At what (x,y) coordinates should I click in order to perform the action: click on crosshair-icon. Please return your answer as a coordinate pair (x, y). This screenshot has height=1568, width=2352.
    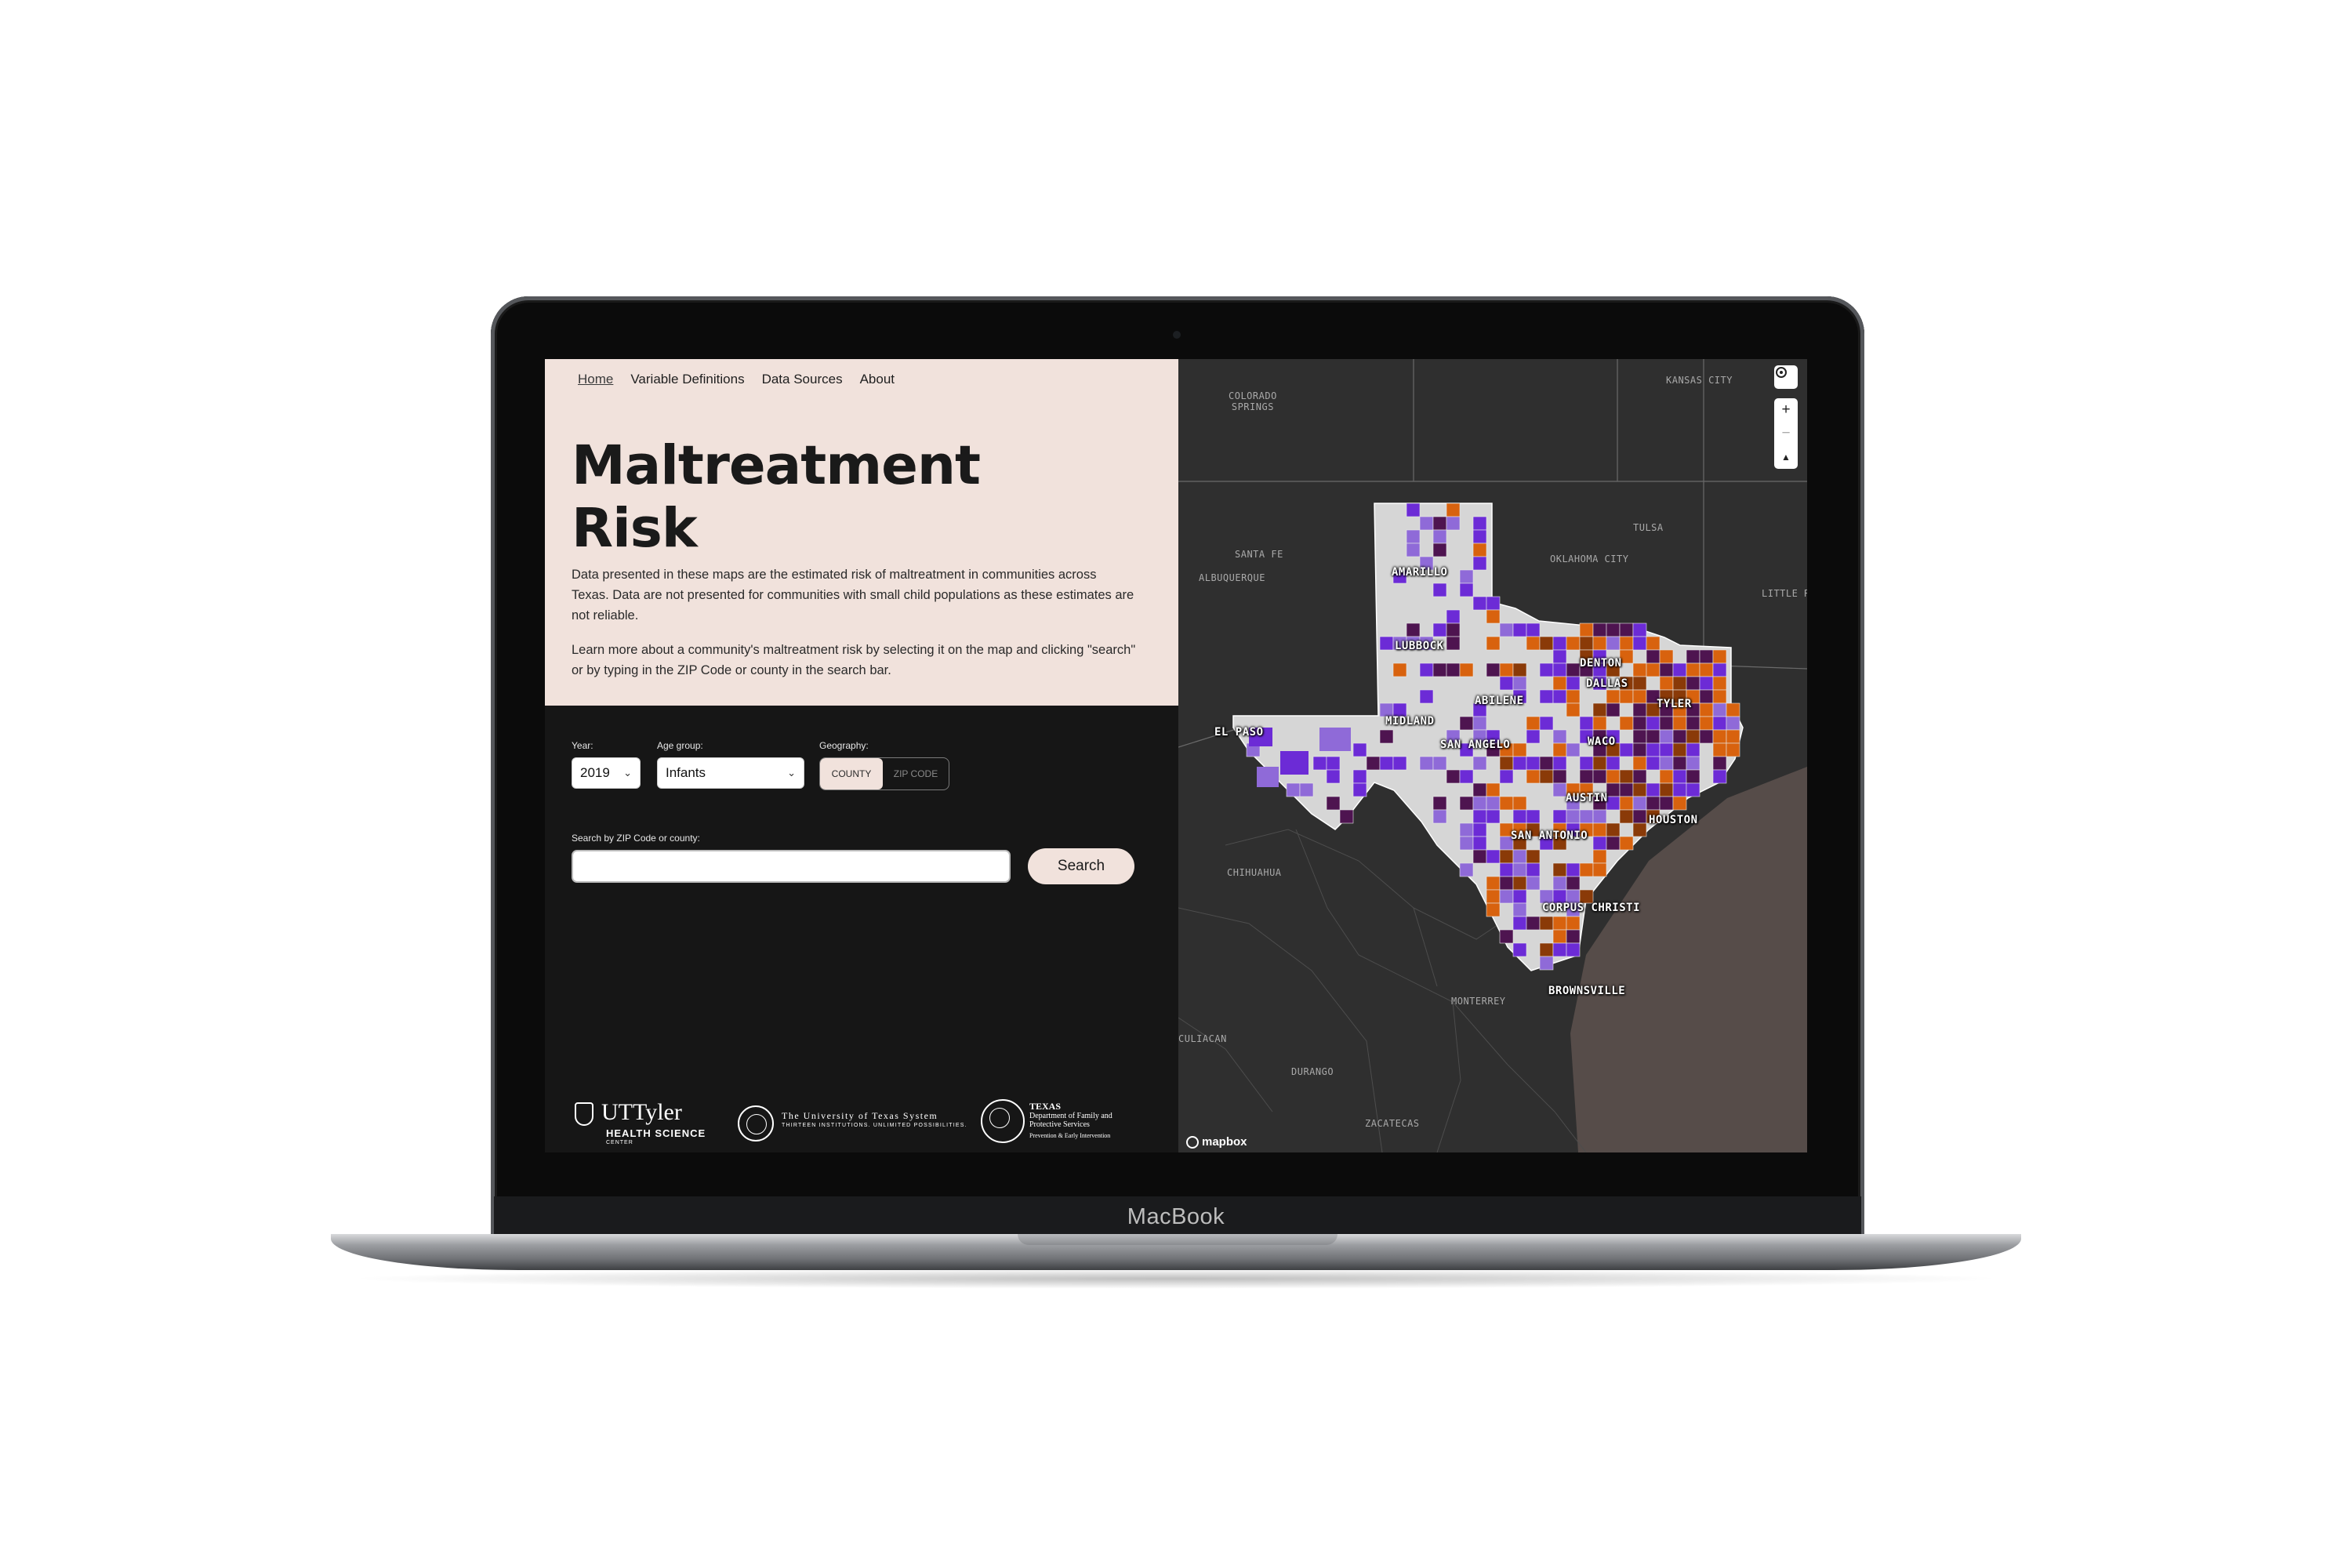
    Looking at the image, I should click on (1786, 377).